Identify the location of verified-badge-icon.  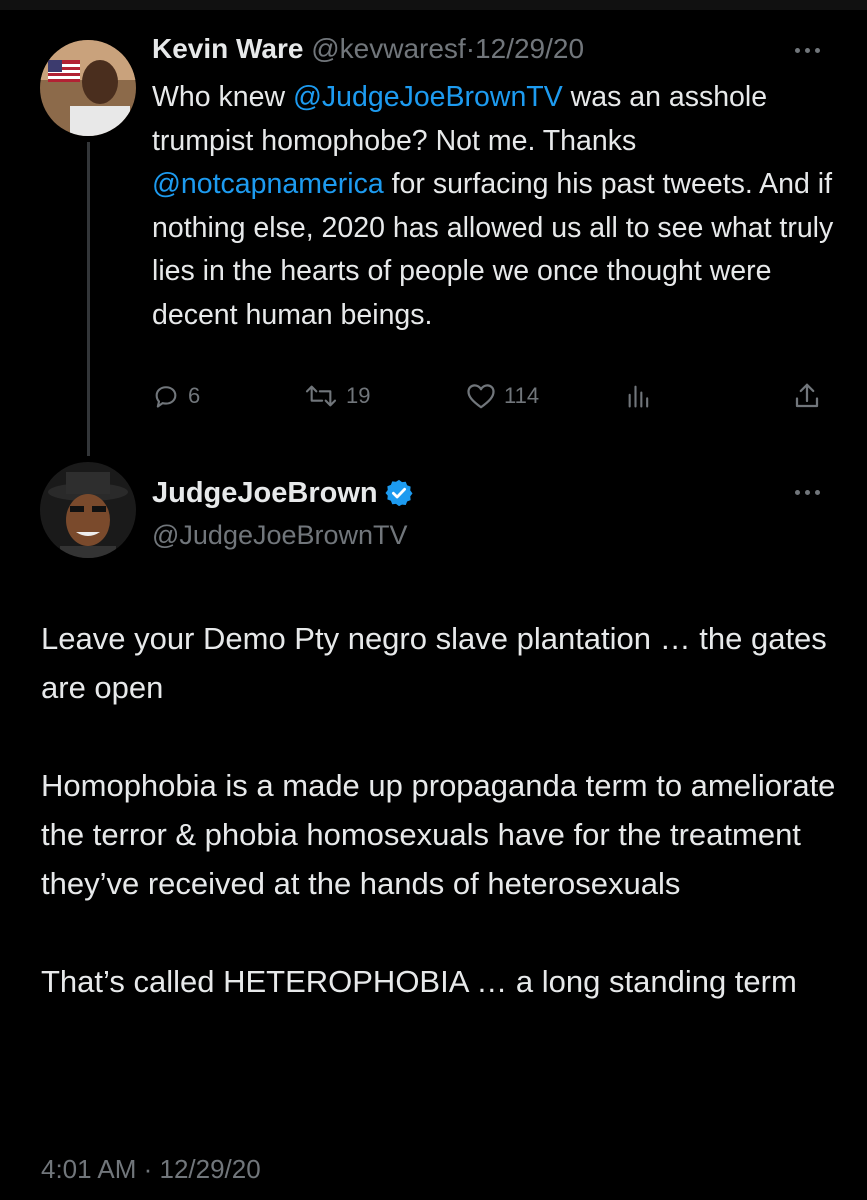
(399, 493).